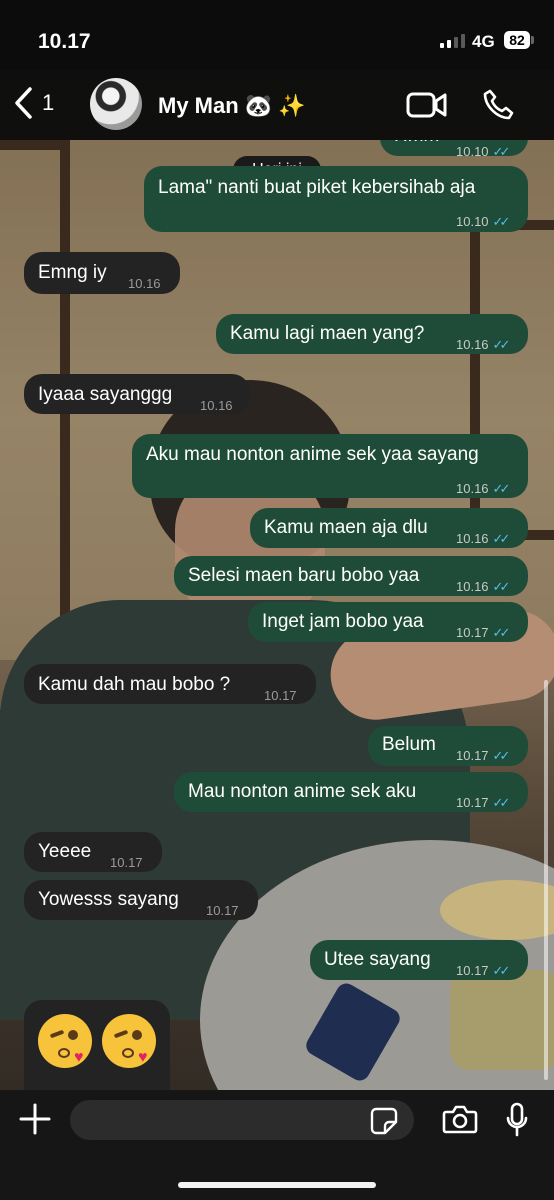  What do you see at coordinates (105, 394) in the screenshot?
I see `message-text: Iyaaa sayanggg` at bounding box center [105, 394].